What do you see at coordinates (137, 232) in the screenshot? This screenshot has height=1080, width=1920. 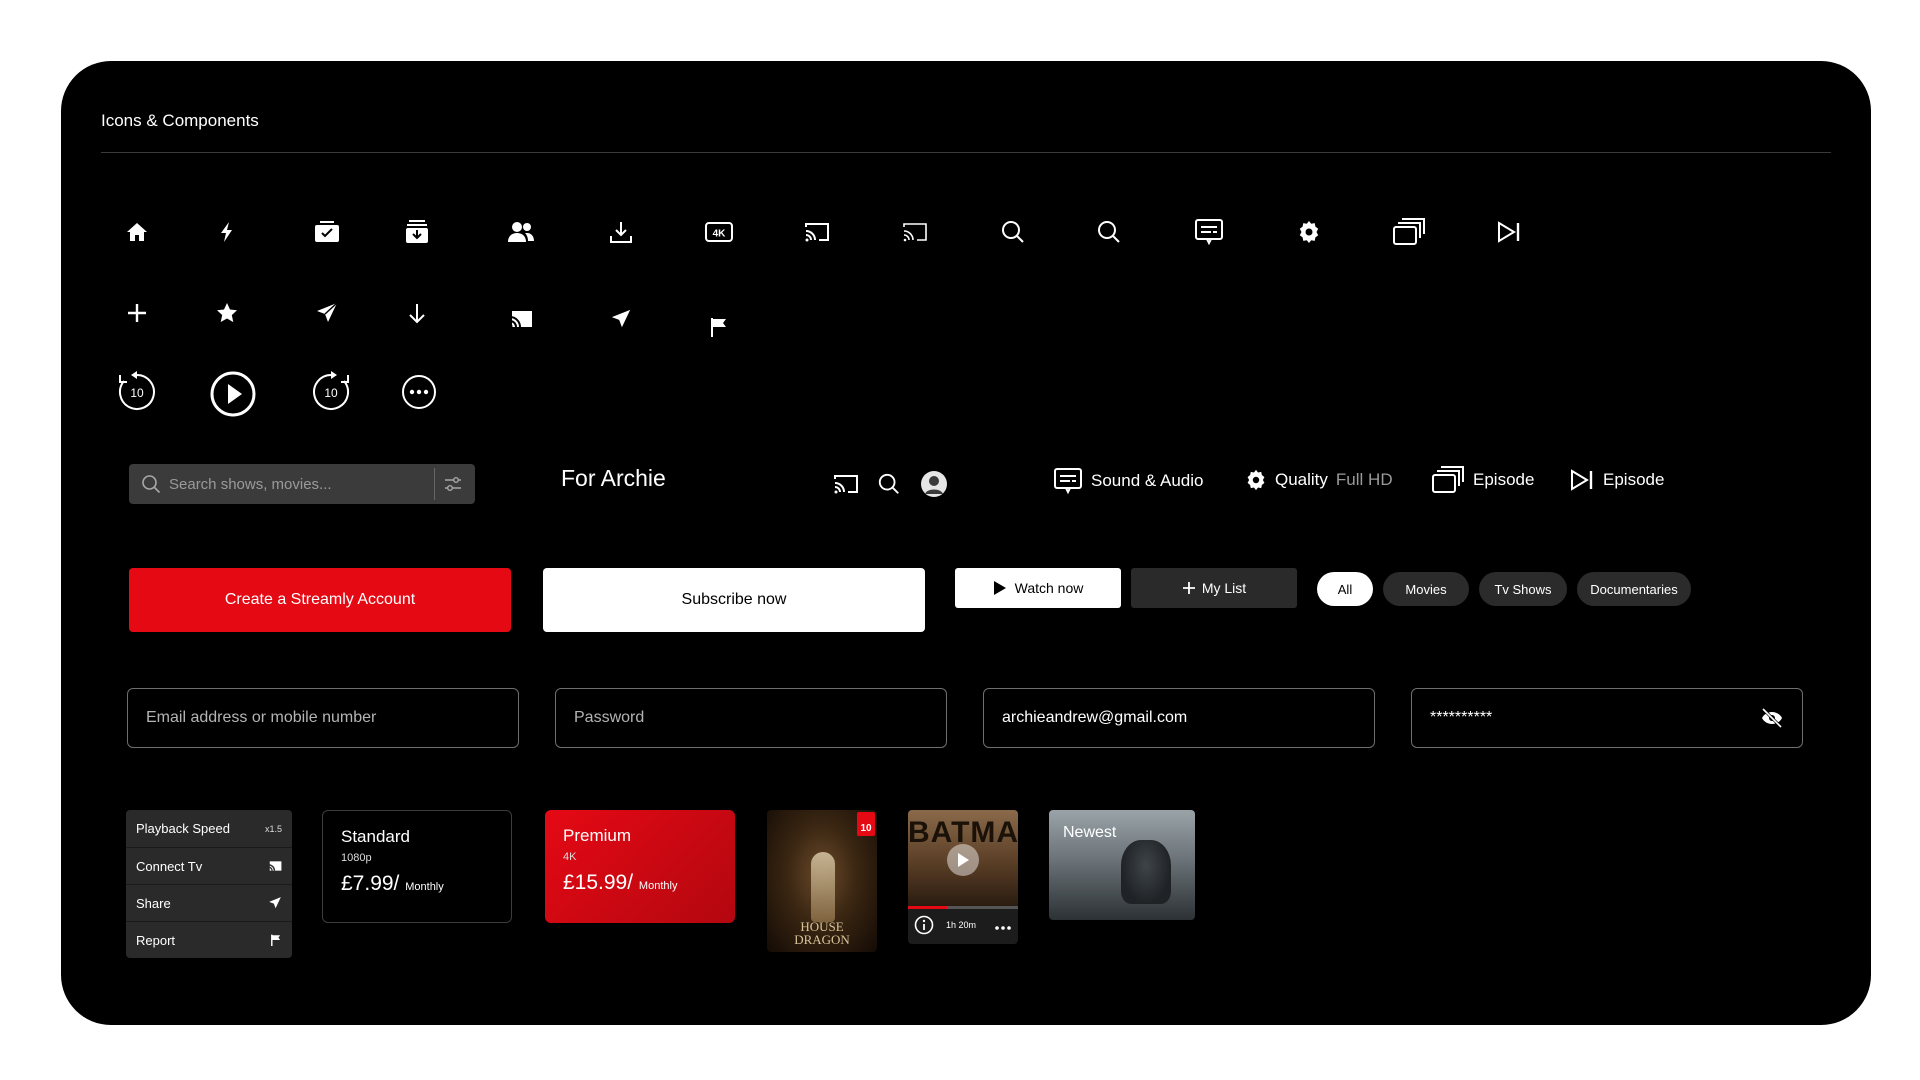 I see `home-icon` at bounding box center [137, 232].